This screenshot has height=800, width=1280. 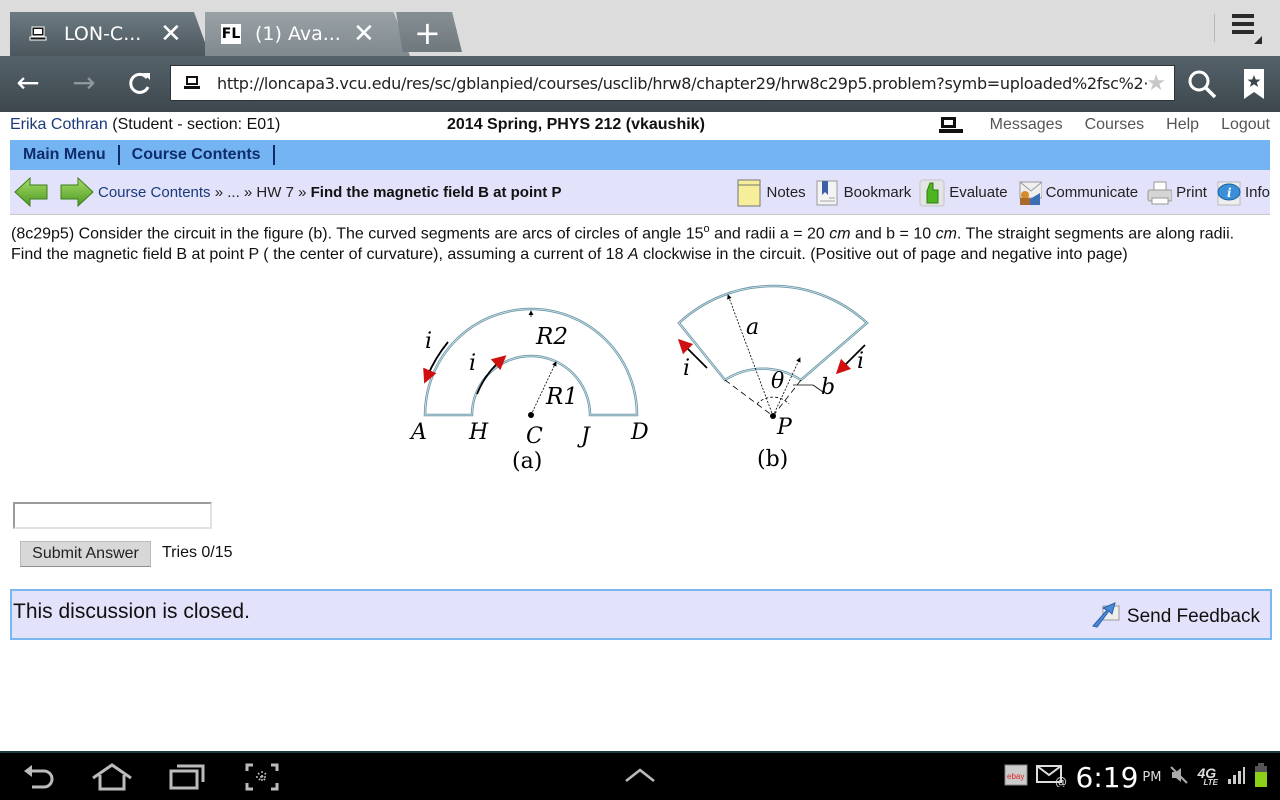 I want to click on new-tab-button: +, so click(x=429, y=32).